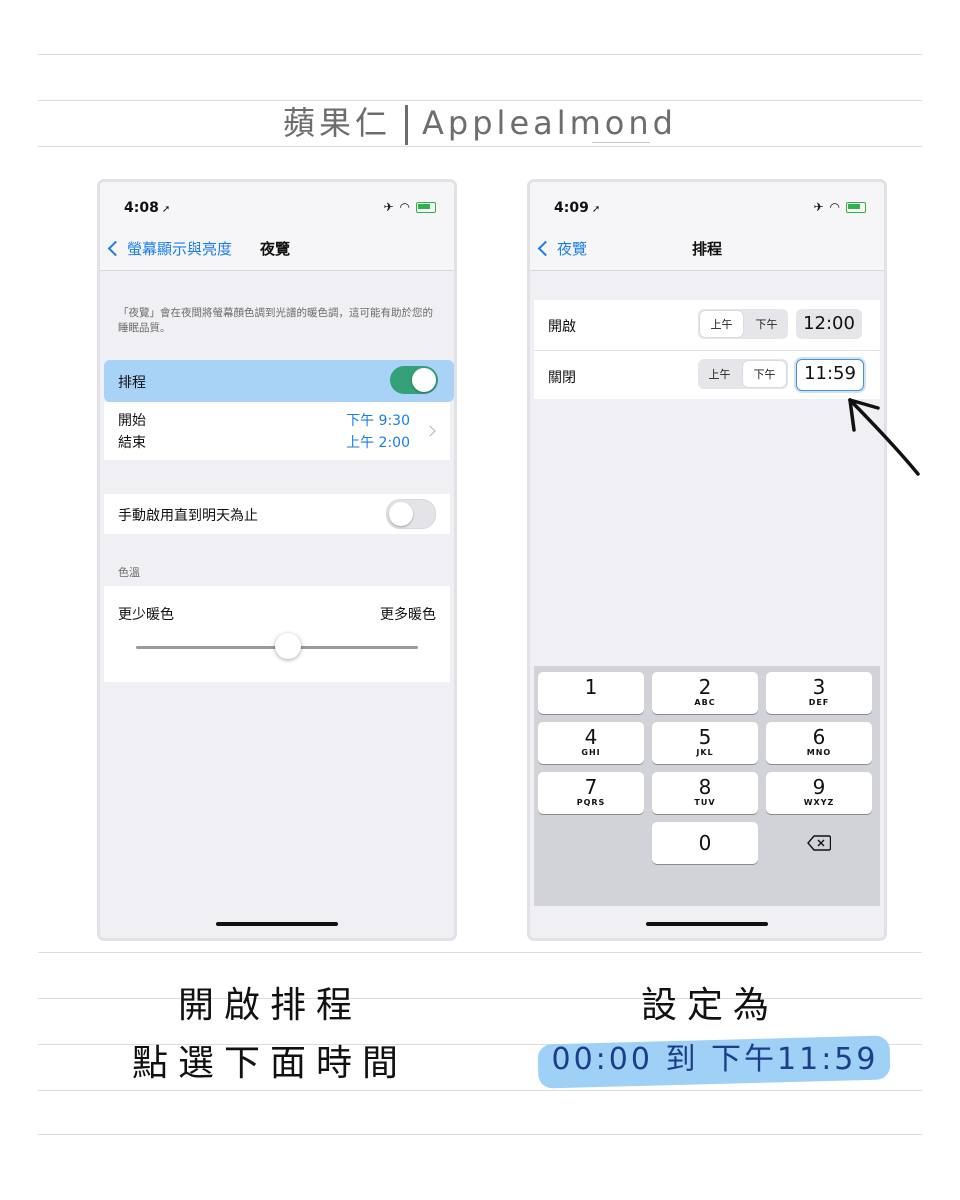 This screenshot has width=960, height=1200. I want to click on status-time: 4:08 ➚, so click(147, 208).